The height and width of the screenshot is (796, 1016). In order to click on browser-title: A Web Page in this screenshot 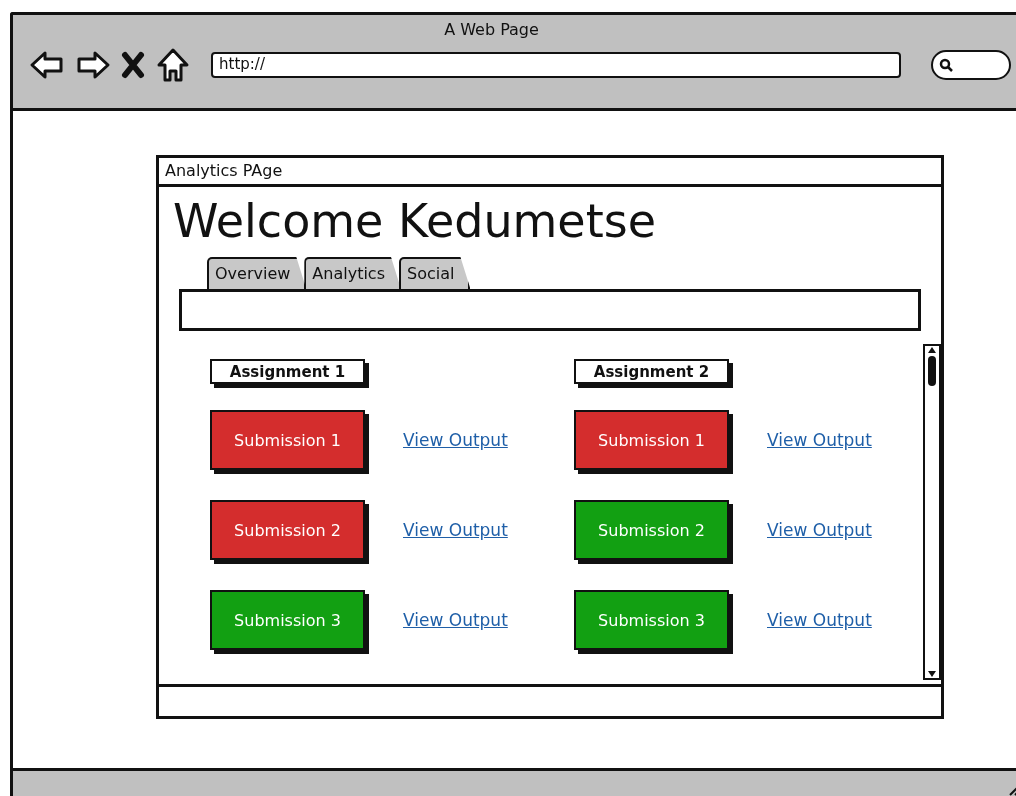, I will do `click(491, 29)`.